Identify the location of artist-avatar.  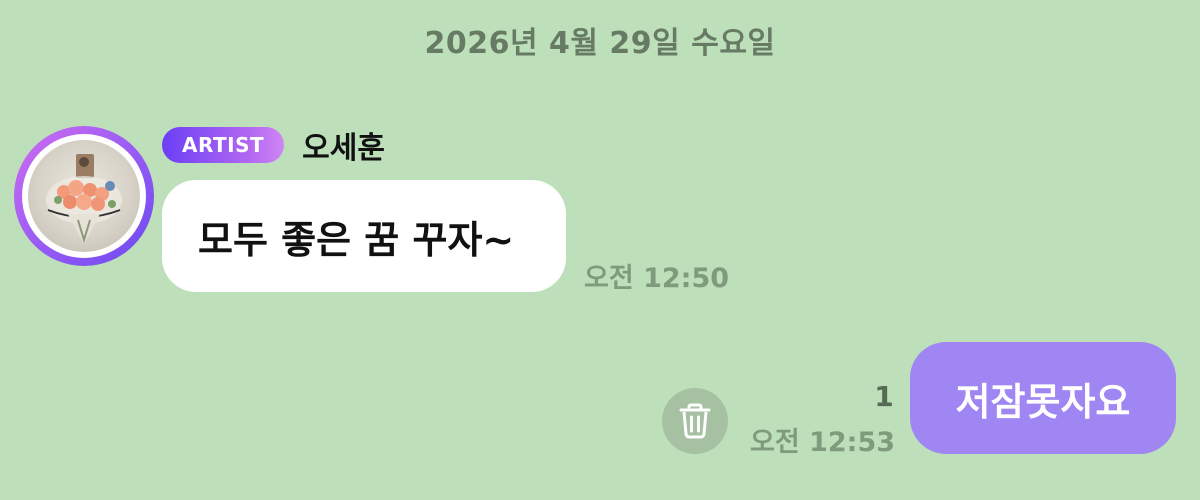
(84, 196).